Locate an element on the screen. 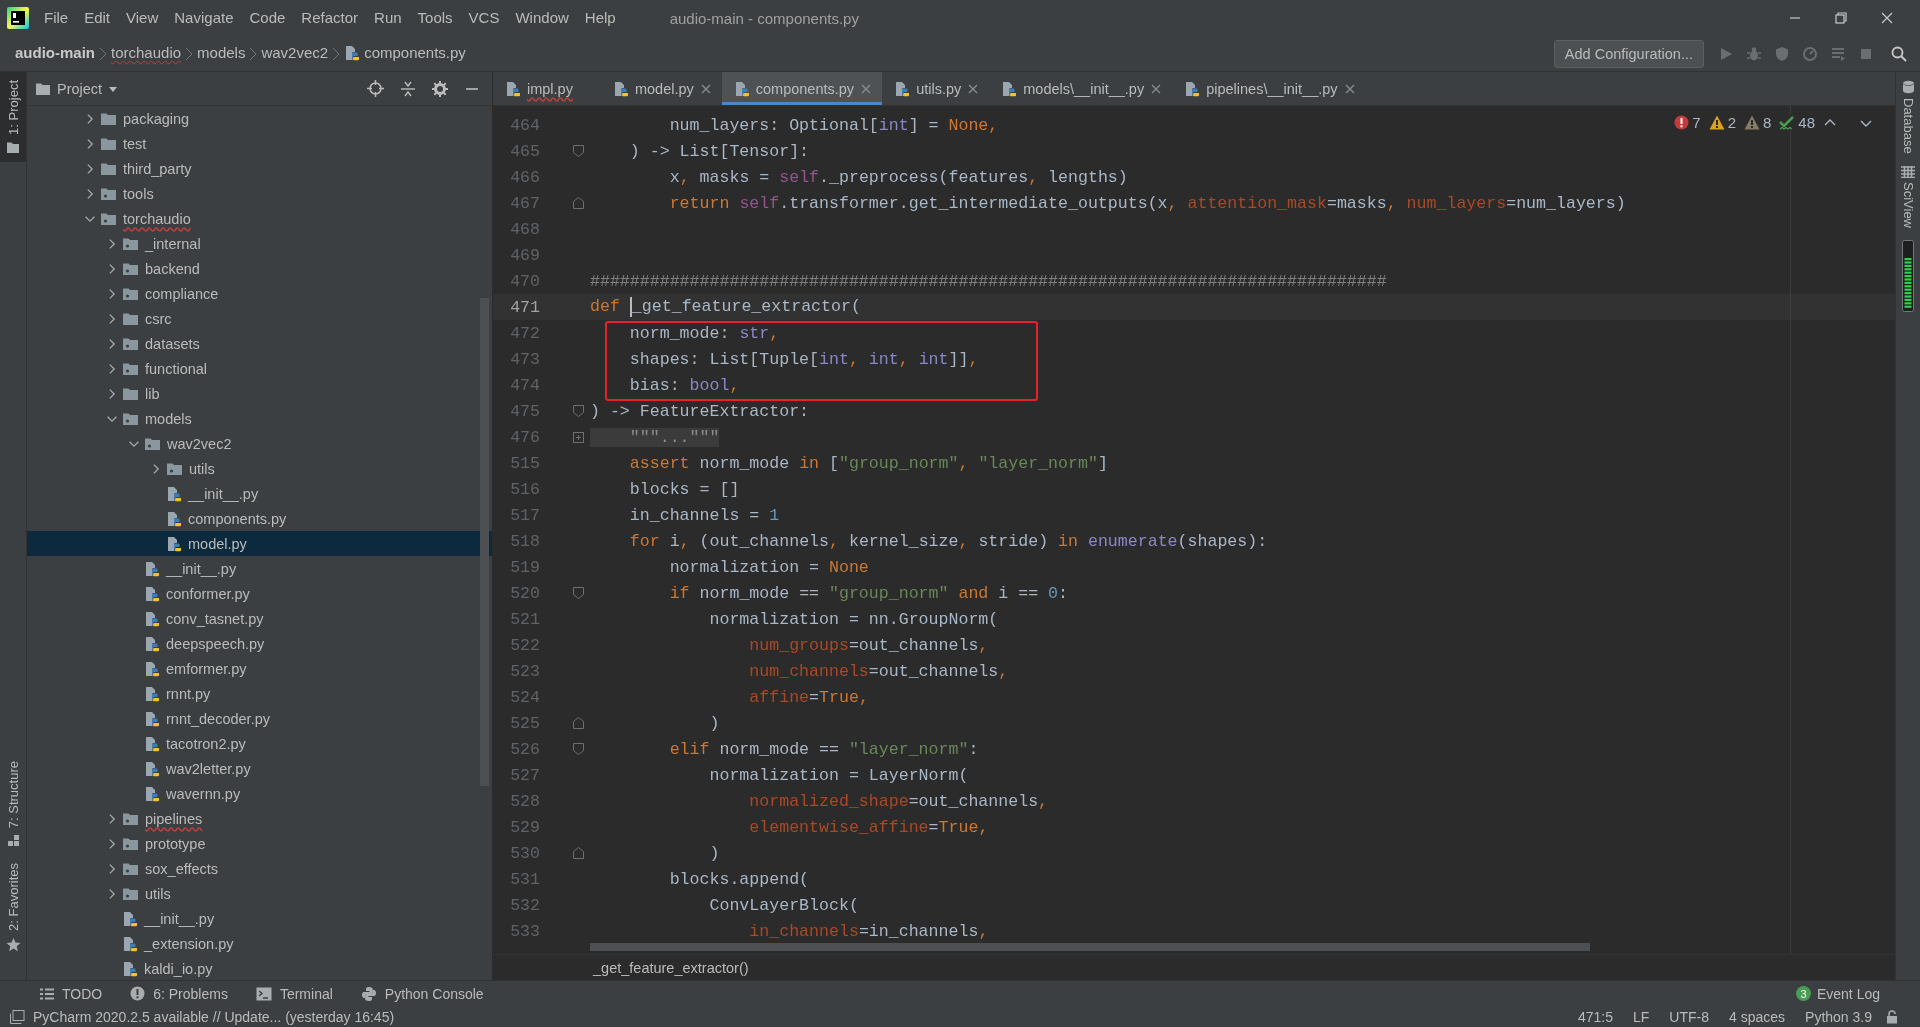  tool-window-button: 6: Problems is located at coordinates (179, 993).